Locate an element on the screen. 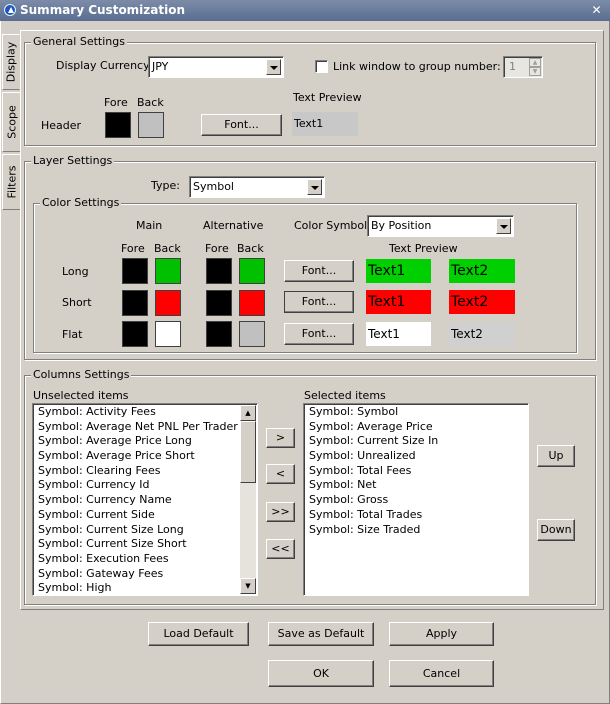 The image size is (610, 704). tab-filters: Filters is located at coordinates (11, 182).